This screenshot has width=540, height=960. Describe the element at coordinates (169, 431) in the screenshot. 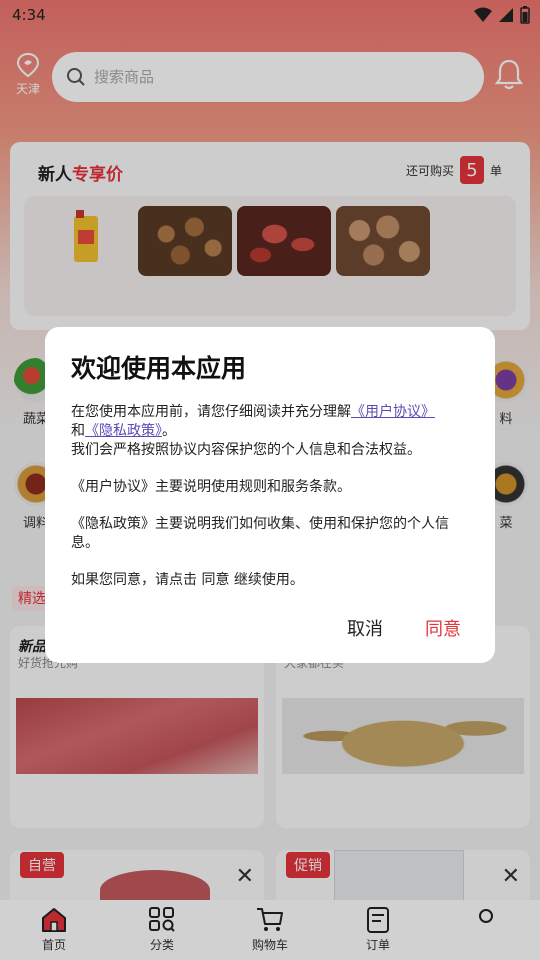

I see `dialog-period: 。` at that location.